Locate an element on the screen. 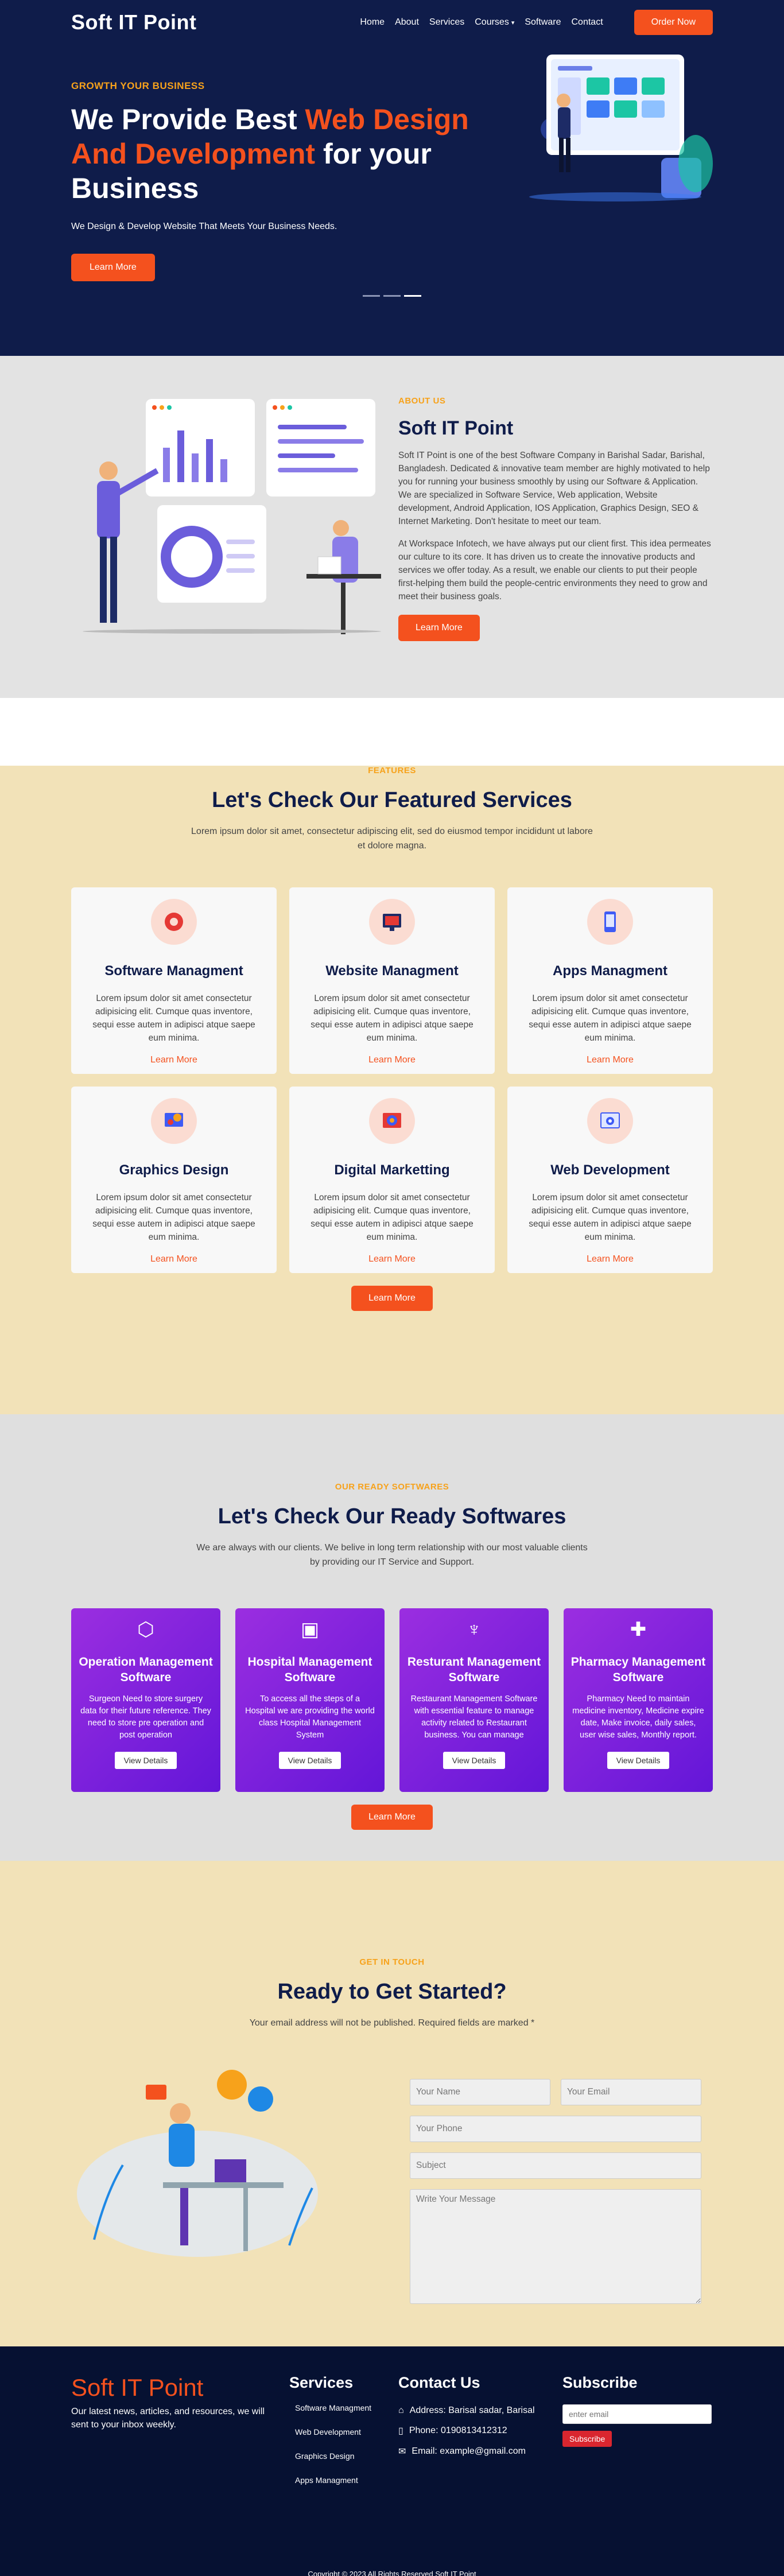  nav-courses-label: Courses is located at coordinates (492, 22).